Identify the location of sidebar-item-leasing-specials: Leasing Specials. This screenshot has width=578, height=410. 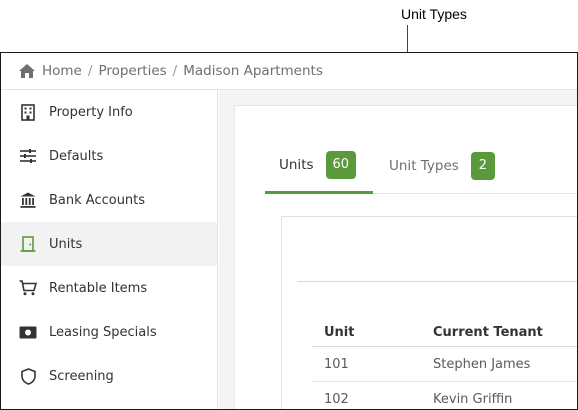
(109, 332).